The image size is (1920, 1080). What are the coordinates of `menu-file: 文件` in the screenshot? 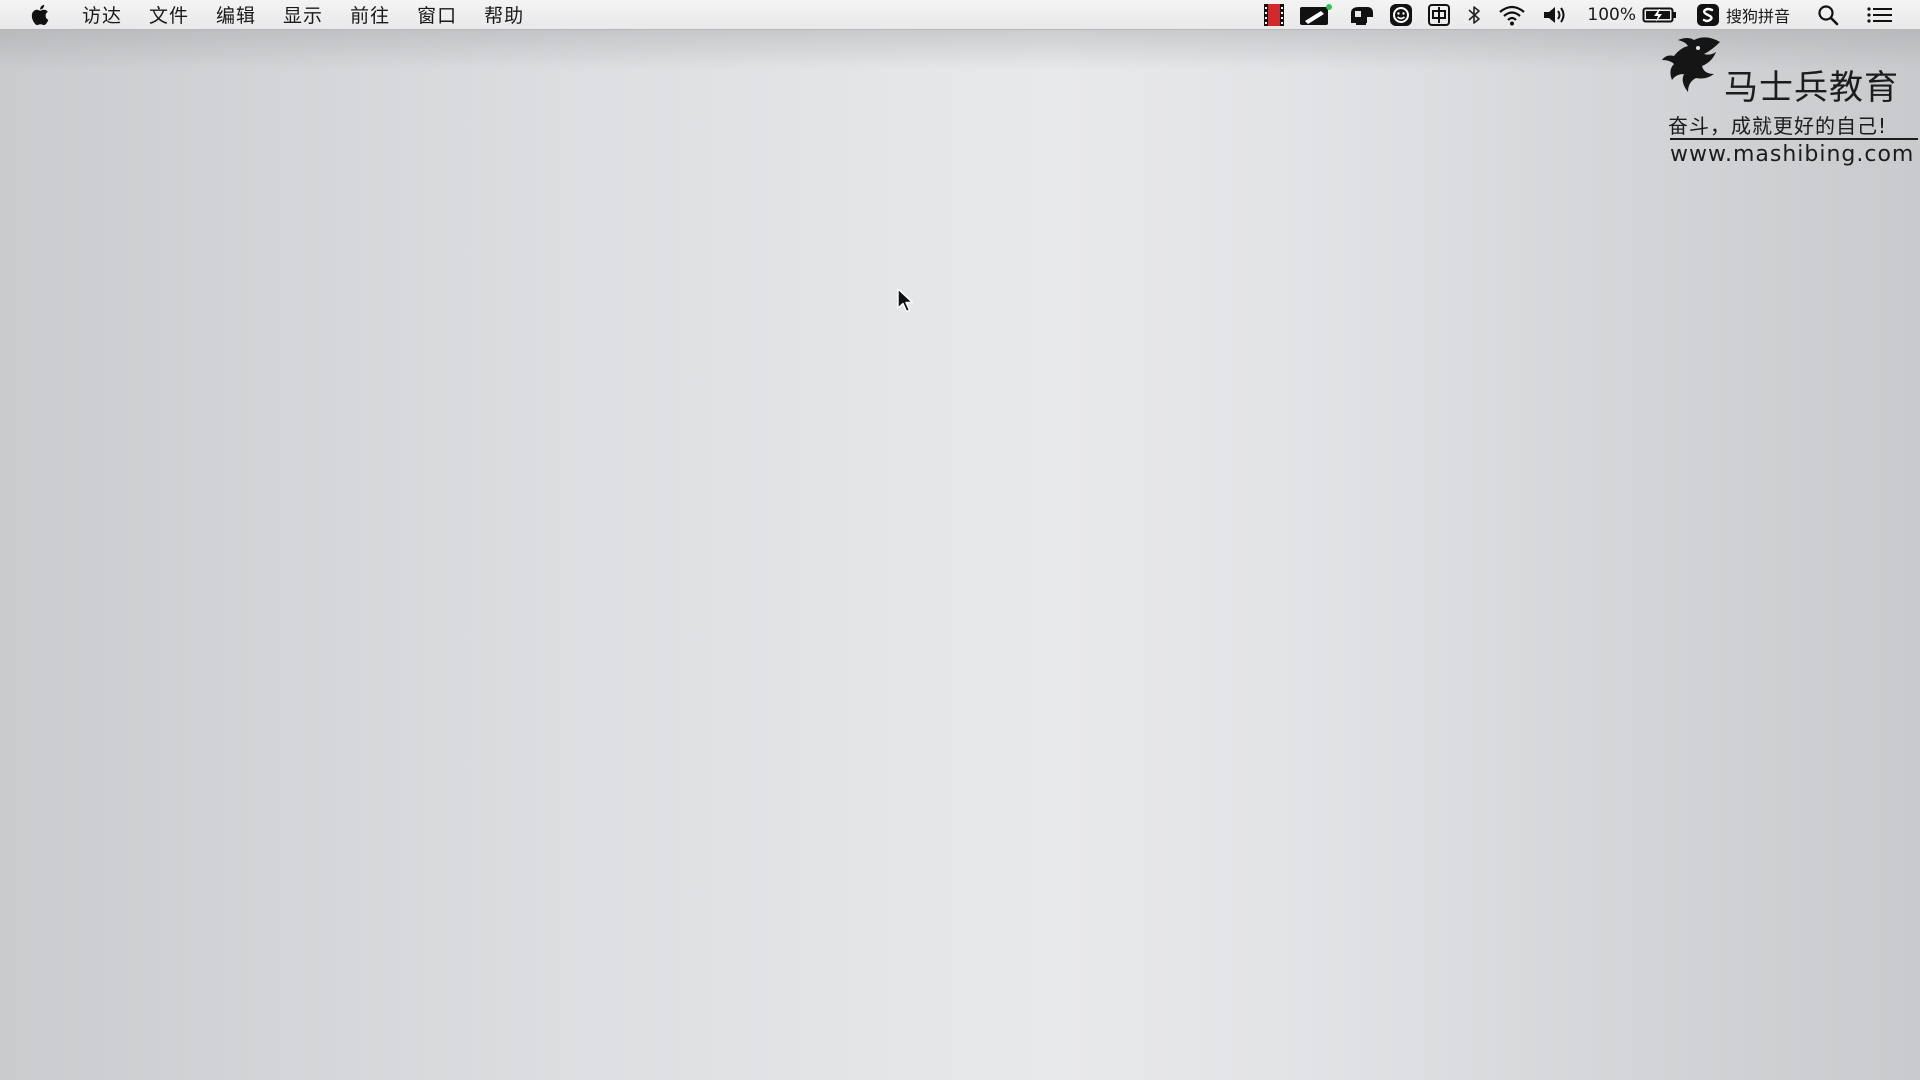 It's located at (169, 14).